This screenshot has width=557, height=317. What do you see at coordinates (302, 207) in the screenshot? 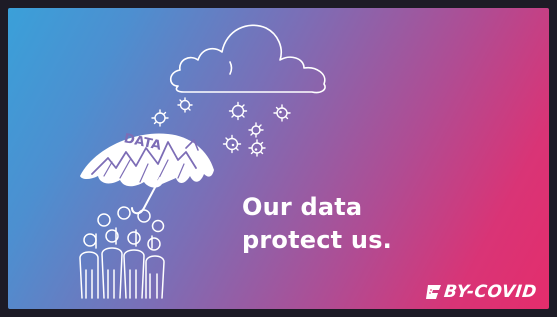
I see `headline-line-1: Our data` at bounding box center [302, 207].